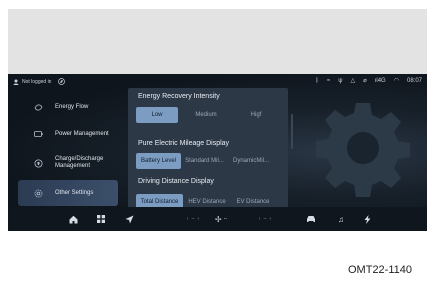  I want to click on usb-icon: ψ, so click(340, 80).